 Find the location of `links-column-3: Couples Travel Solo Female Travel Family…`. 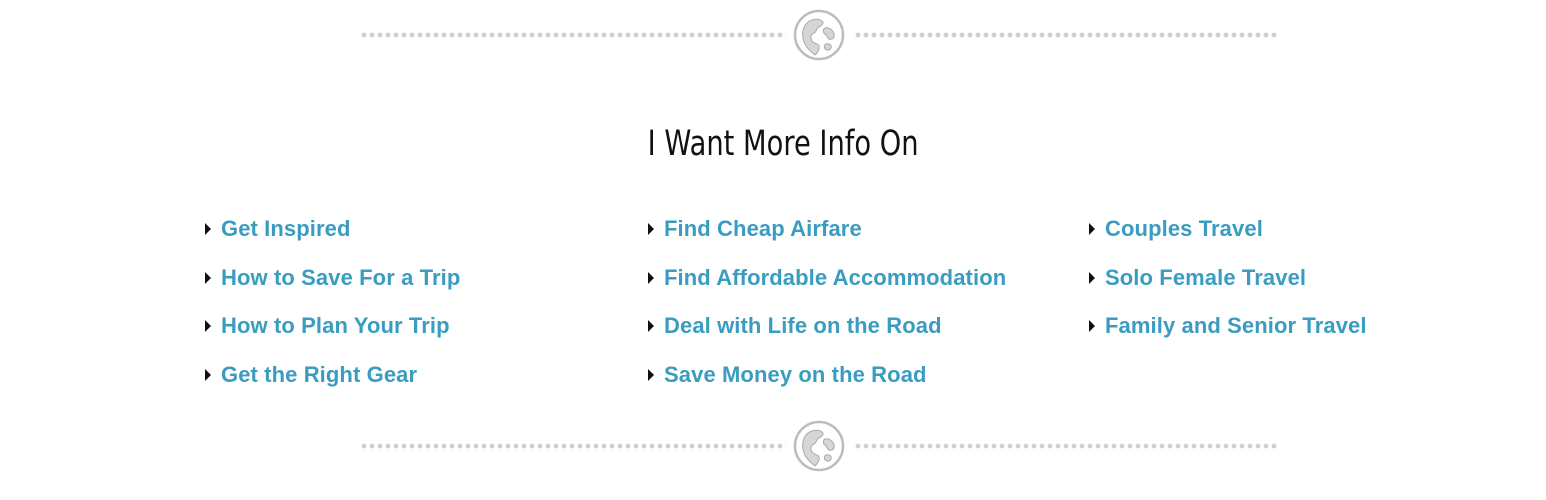

links-column-3: Couples Travel Solo Female Travel Family… is located at coordinates (1228, 278).